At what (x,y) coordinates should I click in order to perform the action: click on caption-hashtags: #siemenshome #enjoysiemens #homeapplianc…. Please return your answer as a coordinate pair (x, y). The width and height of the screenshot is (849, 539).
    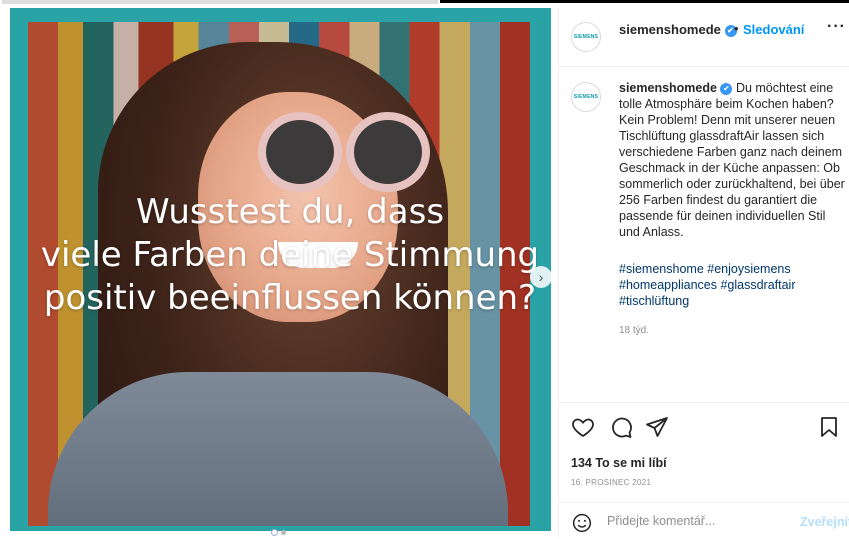
    Looking at the image, I should click on (734, 285).